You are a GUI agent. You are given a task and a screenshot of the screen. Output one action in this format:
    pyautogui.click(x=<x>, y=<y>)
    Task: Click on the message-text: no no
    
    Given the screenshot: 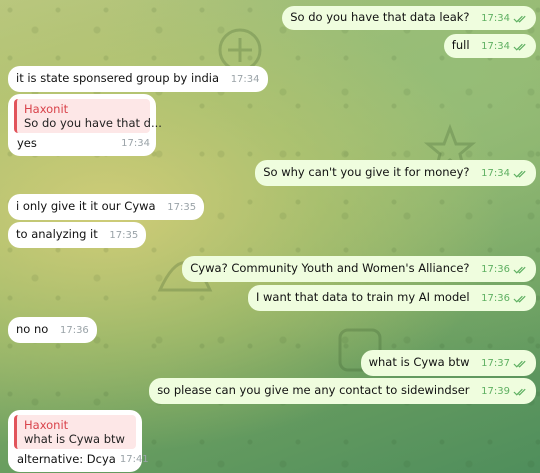 What is the action you would take?
    pyautogui.click(x=32, y=329)
    